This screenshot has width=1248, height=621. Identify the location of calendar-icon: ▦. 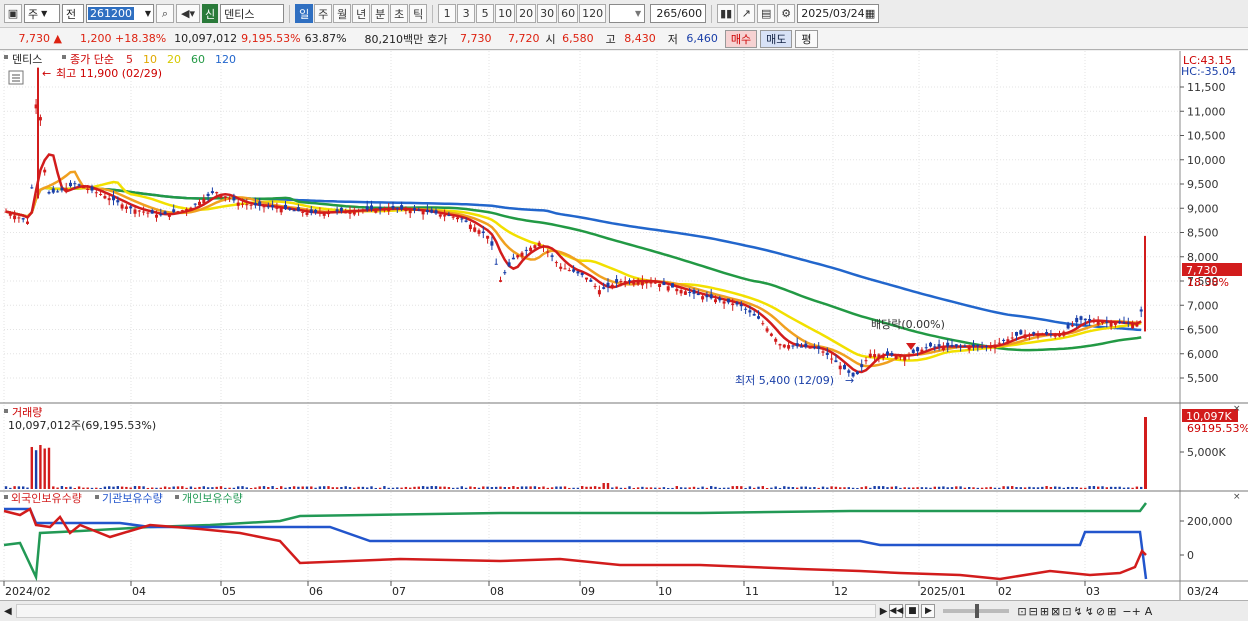
(870, 13).